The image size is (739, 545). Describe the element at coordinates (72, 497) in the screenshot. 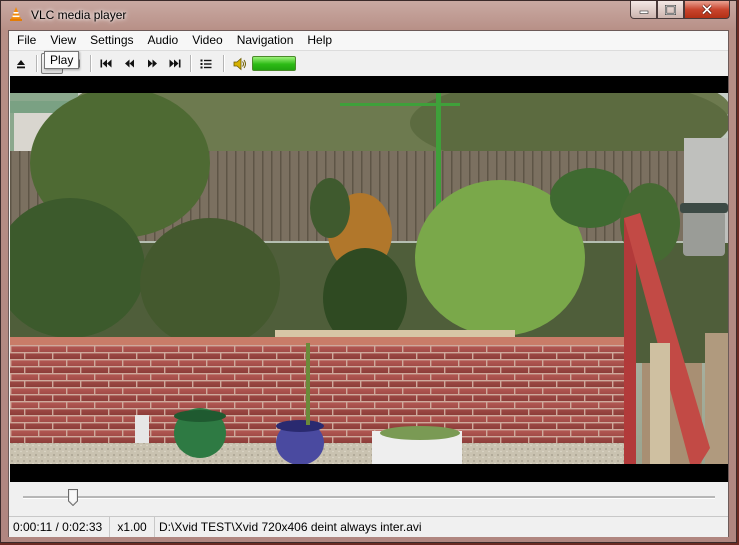

I see `seek-handle` at that location.